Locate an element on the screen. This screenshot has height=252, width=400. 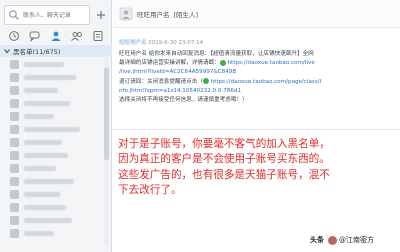
add-contact-button is located at coordinates (101, 15).